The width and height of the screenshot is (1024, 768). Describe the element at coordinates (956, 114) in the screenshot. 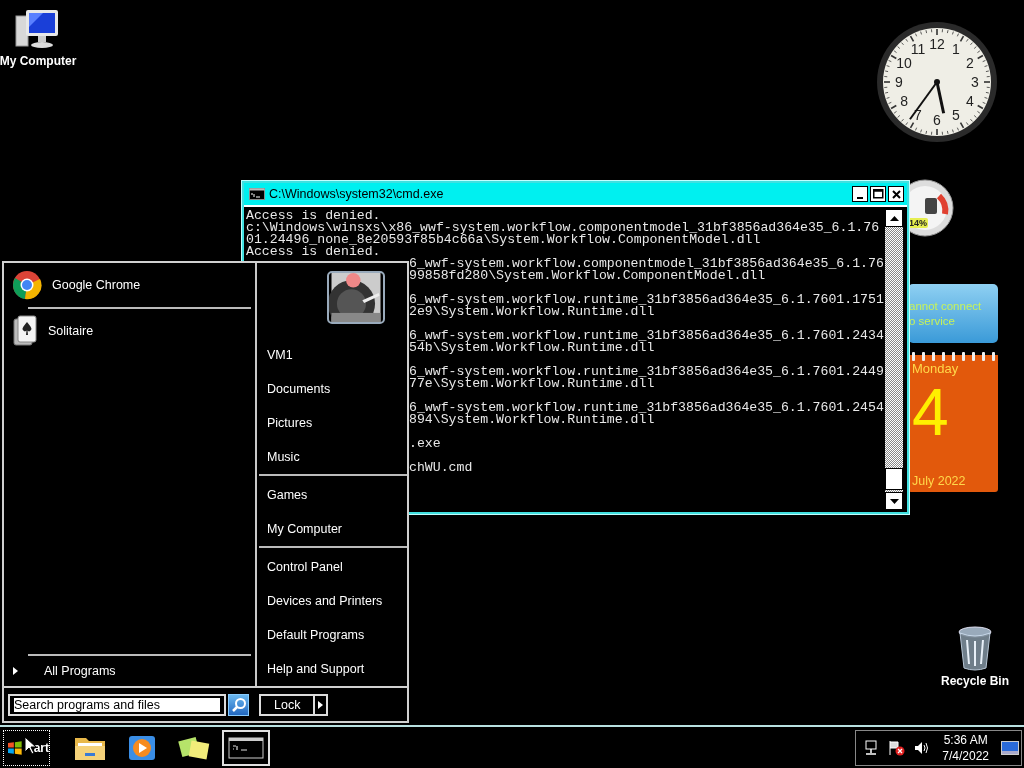

I see `clock-numeral: 5` at that location.